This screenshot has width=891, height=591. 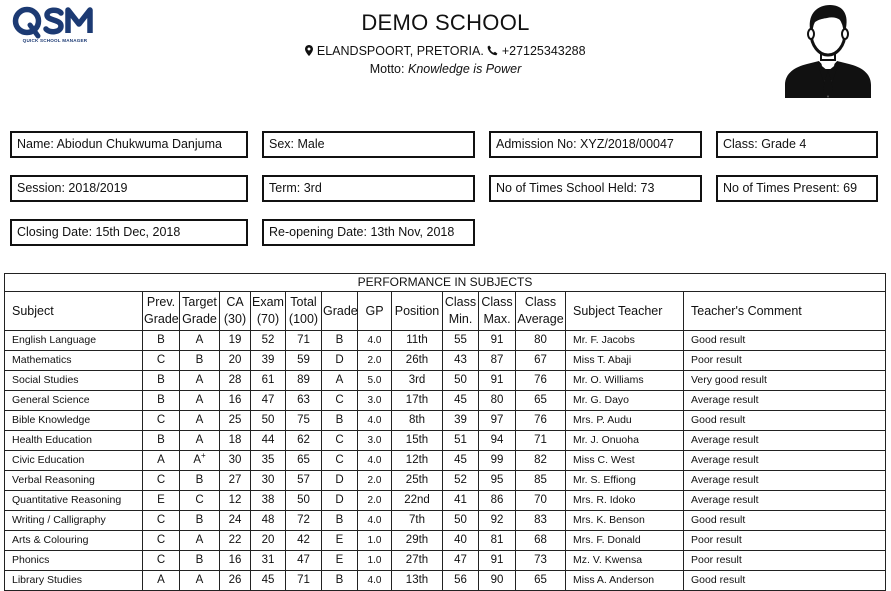 What do you see at coordinates (268, 340) in the screenshot?
I see `exam-cell: 52` at bounding box center [268, 340].